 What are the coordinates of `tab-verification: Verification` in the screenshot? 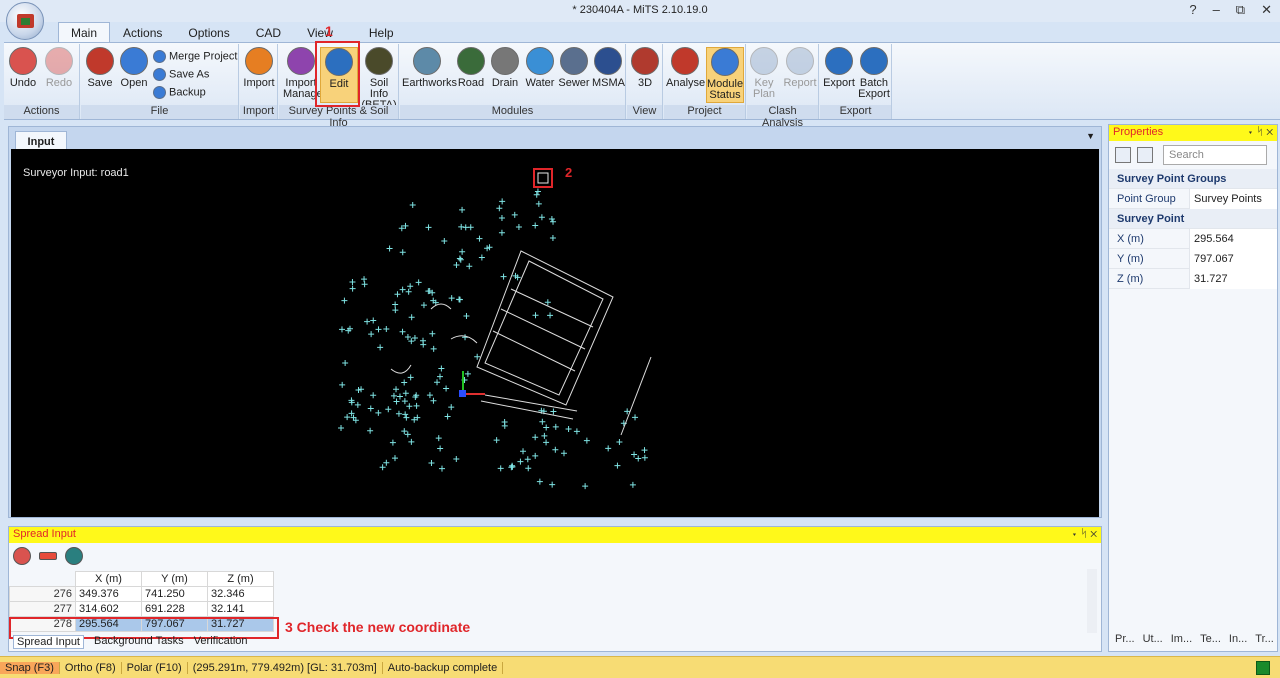 It's located at (221, 642).